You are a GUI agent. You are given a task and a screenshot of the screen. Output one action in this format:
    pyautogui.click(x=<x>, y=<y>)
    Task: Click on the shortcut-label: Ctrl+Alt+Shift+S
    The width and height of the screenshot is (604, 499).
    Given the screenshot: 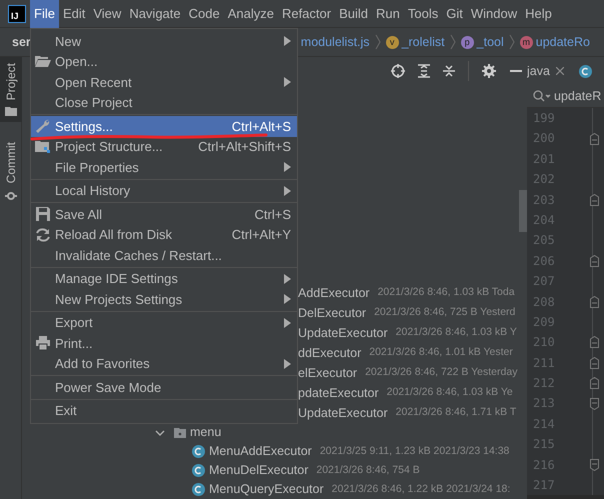 What is the action you would take?
    pyautogui.click(x=244, y=147)
    